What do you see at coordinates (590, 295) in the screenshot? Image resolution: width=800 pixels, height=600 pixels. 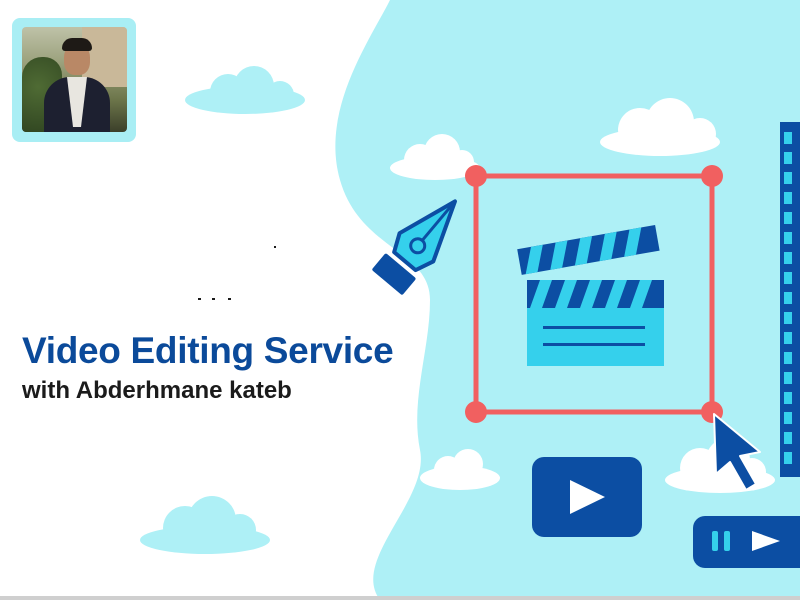 I see `clapperboard-icon` at bounding box center [590, 295].